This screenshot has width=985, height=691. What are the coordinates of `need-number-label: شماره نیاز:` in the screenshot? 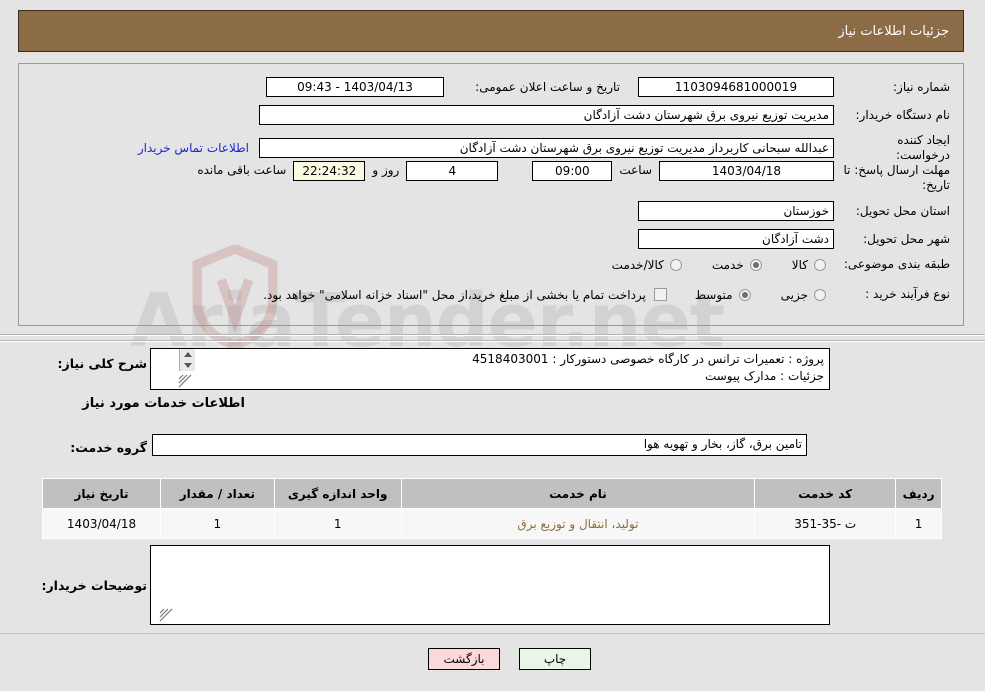 It's located at (921, 86).